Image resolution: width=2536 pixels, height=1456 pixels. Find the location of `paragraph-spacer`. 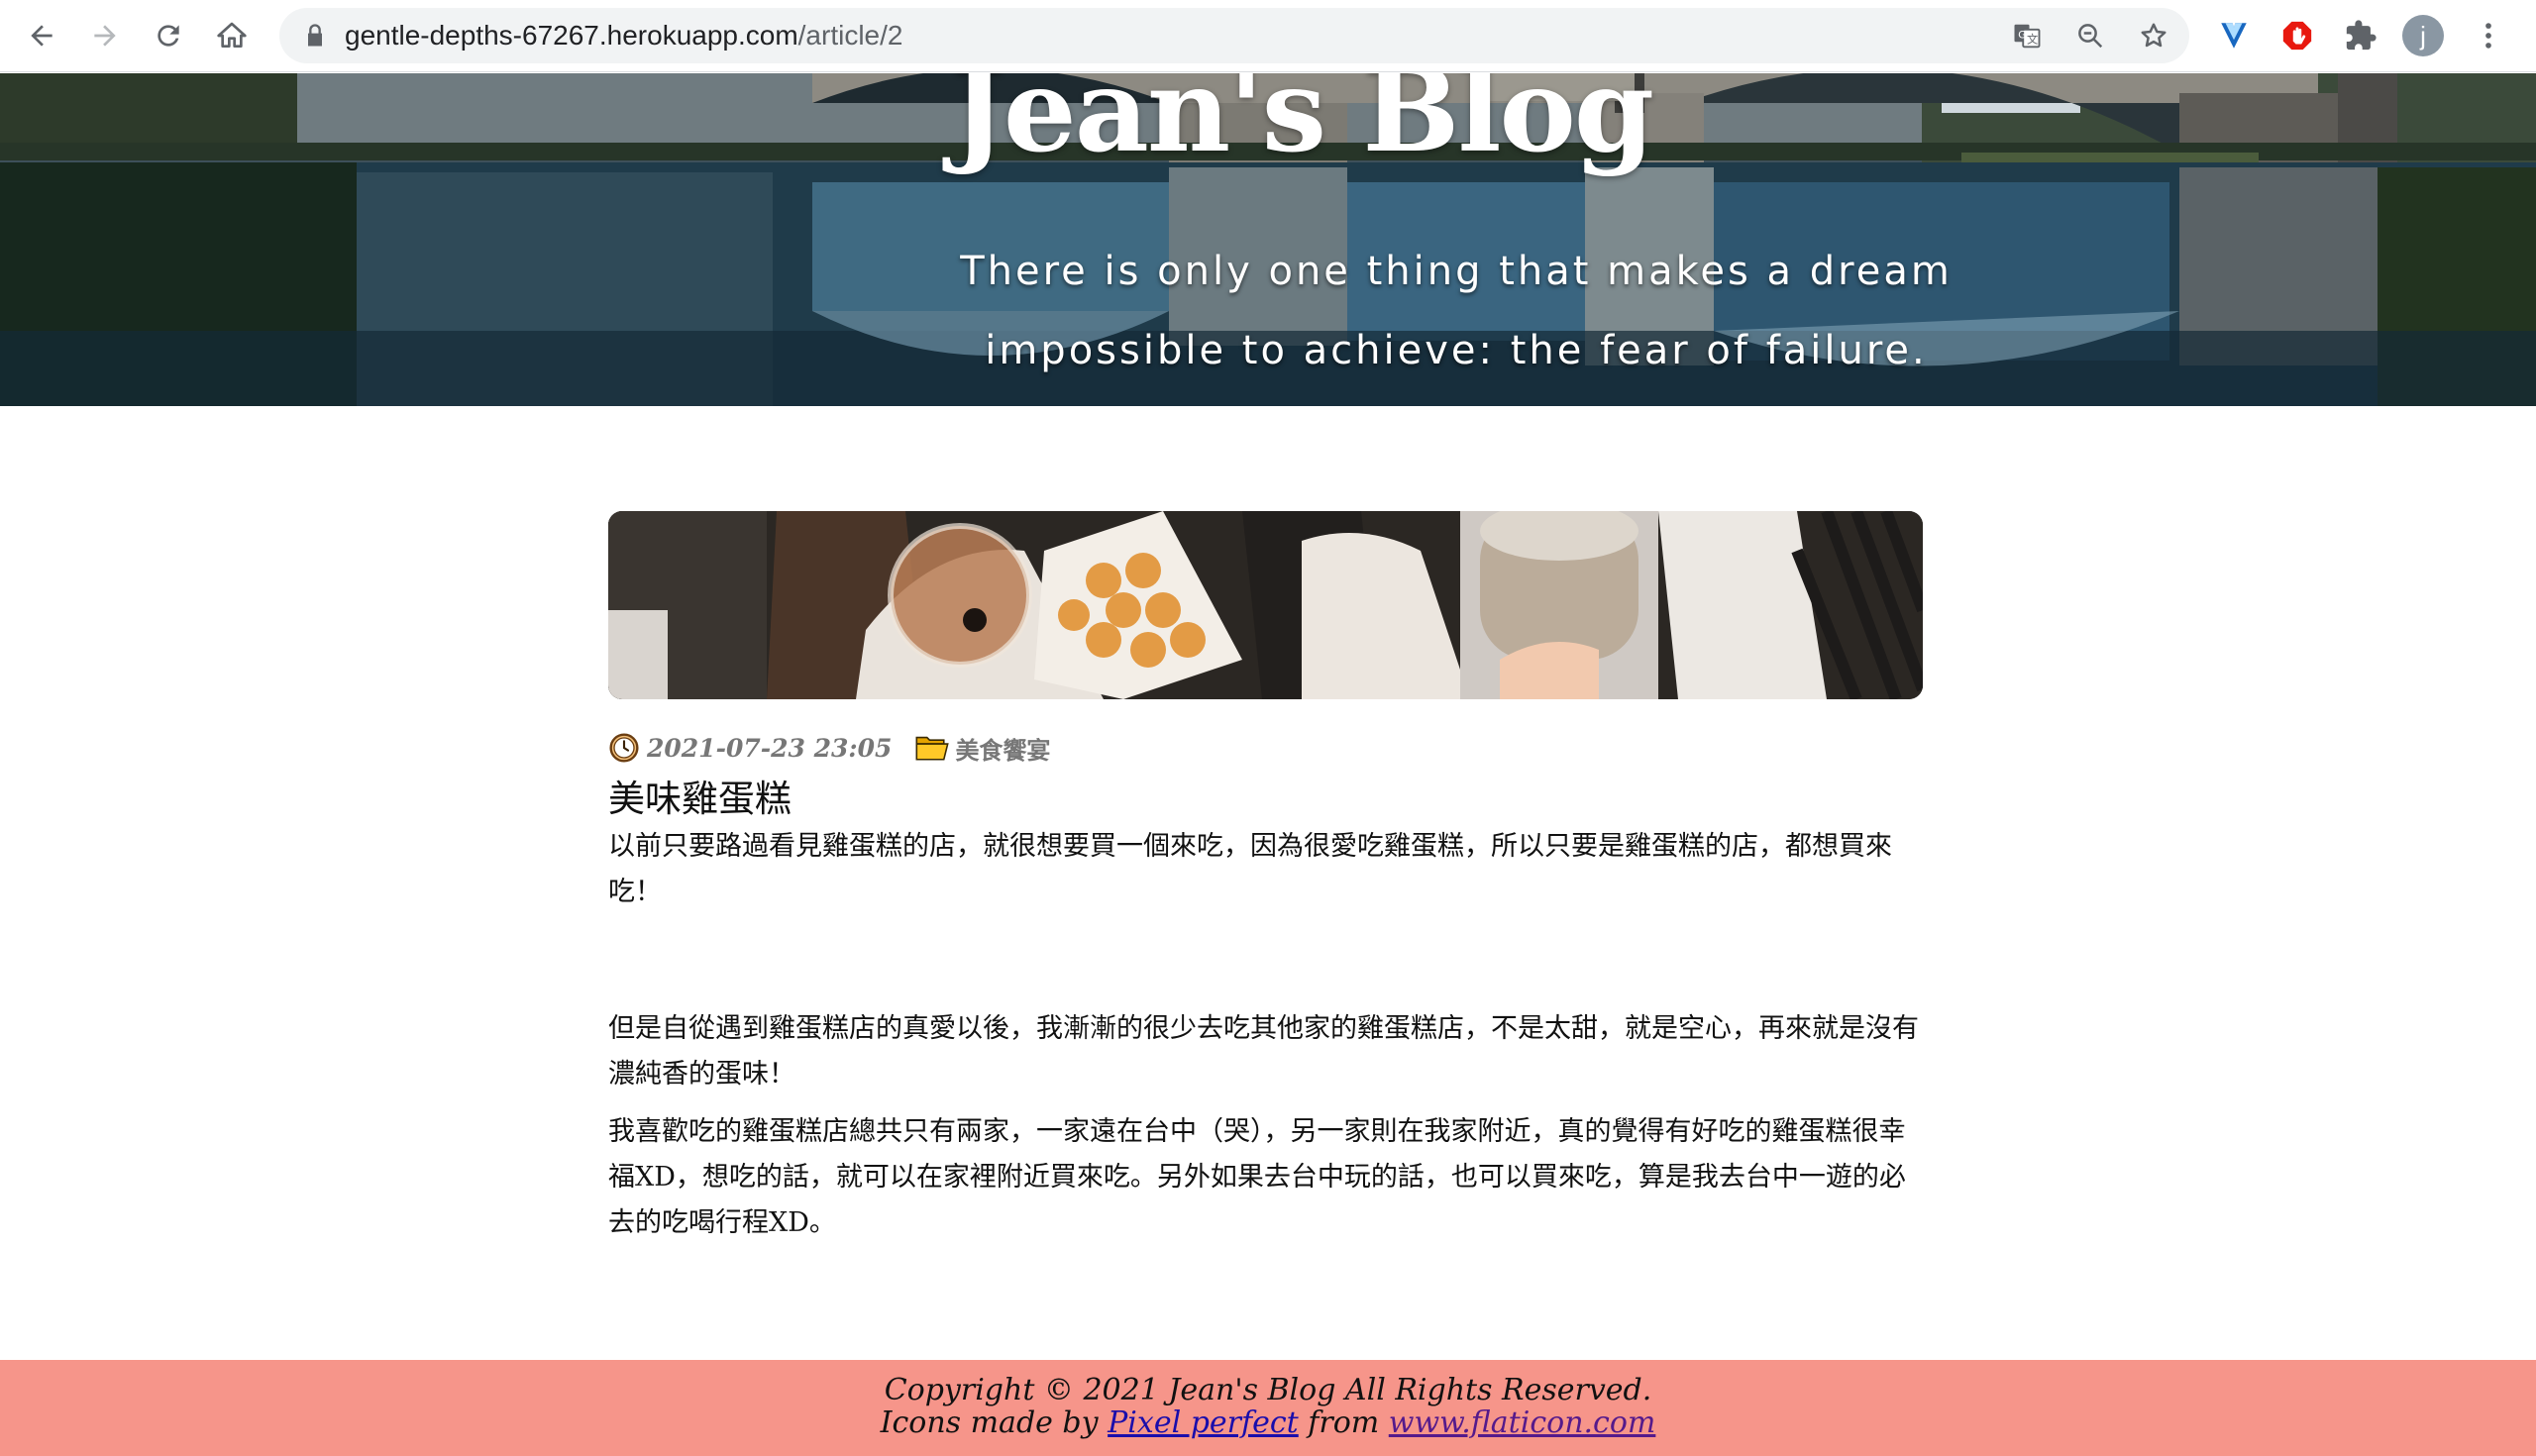

paragraph-spacer is located at coordinates (1267, 966).